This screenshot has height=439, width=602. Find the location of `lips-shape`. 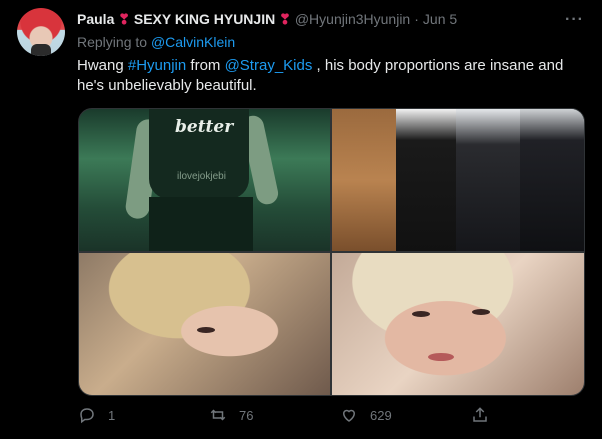

lips-shape is located at coordinates (441, 357).